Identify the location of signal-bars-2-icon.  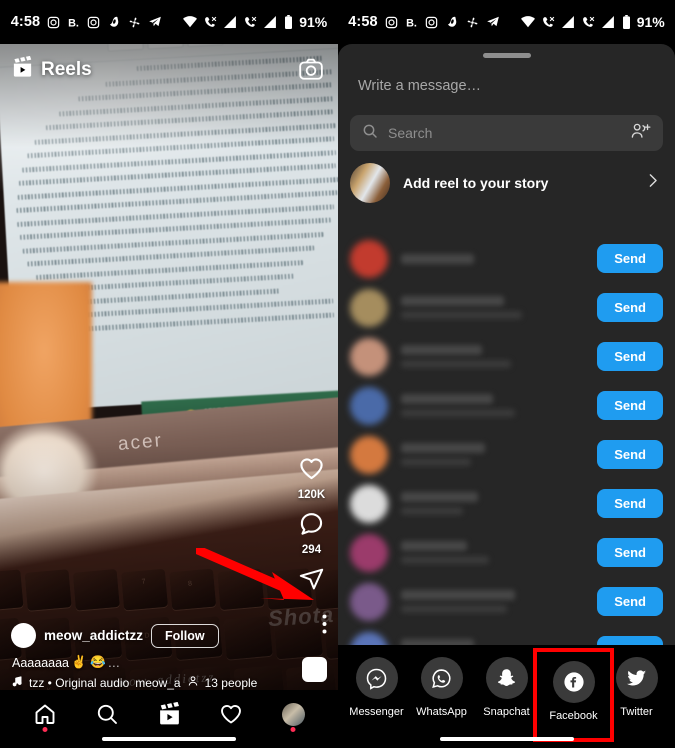
(608, 22).